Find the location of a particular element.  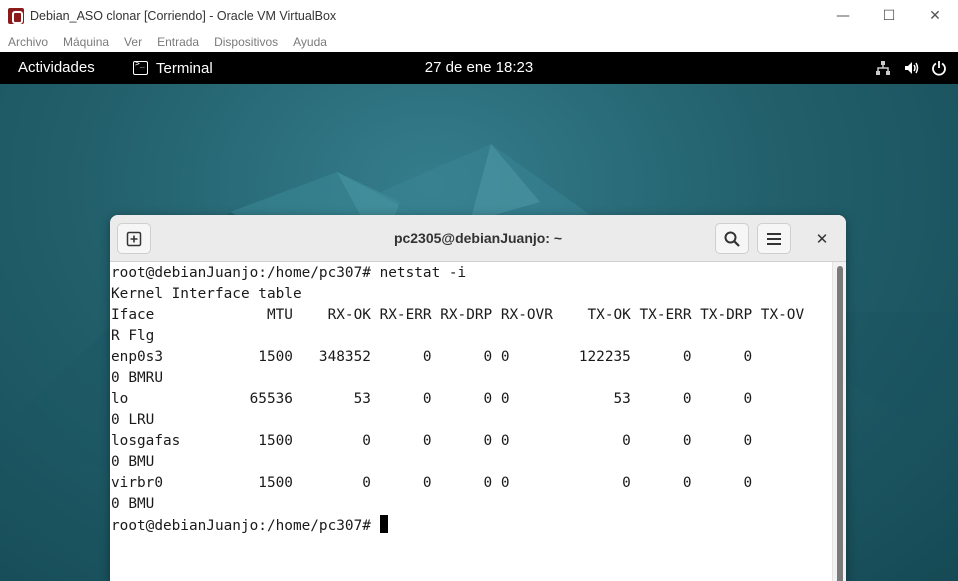

terminal-close-button: ✕ is located at coordinates (822, 239).